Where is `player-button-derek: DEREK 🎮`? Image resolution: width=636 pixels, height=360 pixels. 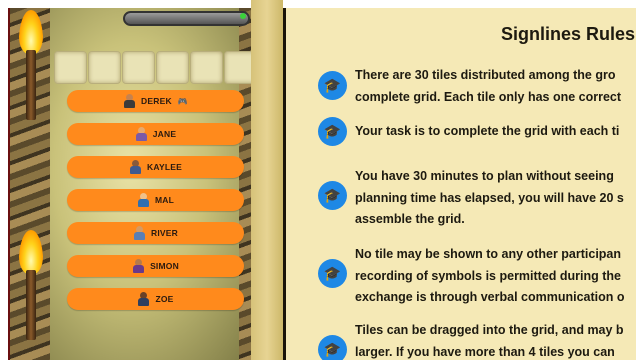
player-button-derek: DEREK 🎮 is located at coordinates (155, 101).